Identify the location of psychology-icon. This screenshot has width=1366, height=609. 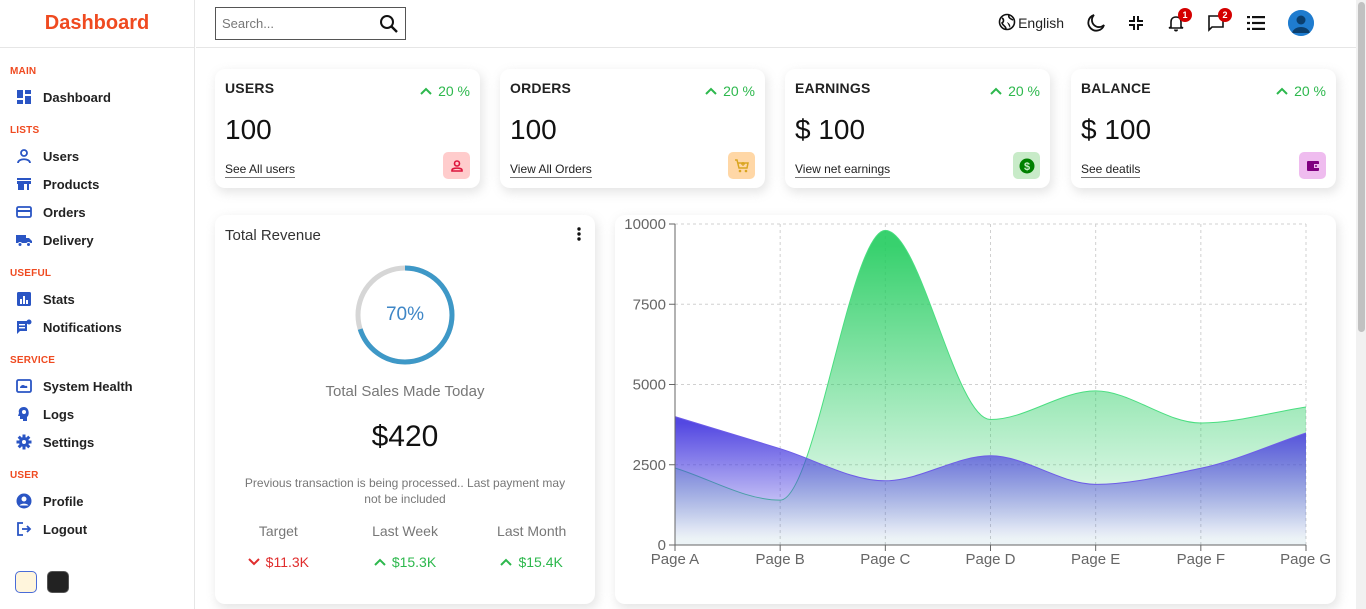
(24, 414).